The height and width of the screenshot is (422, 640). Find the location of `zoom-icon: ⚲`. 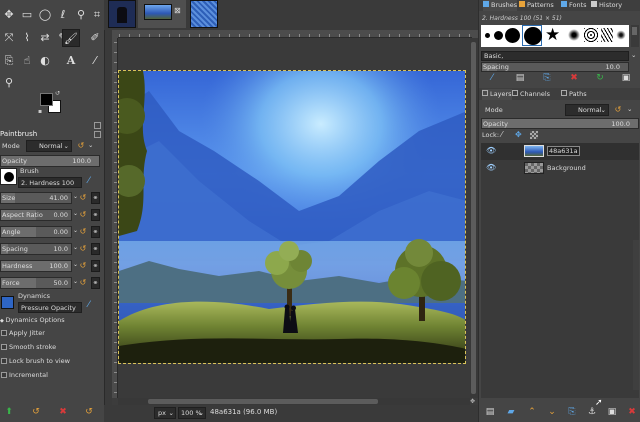

zoom-icon: ⚲ is located at coordinates (9, 83).